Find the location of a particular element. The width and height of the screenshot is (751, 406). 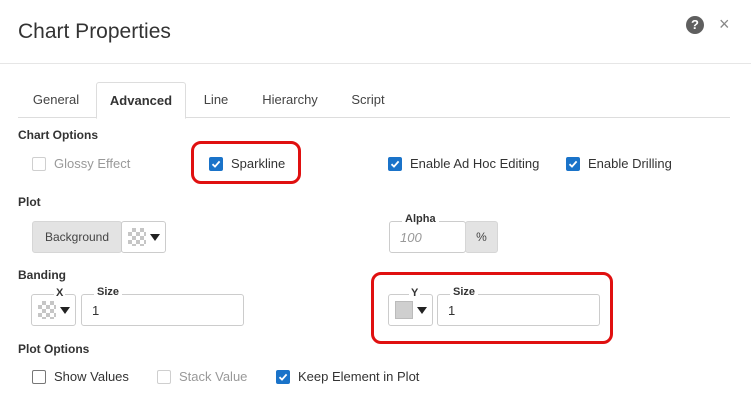

enable-ad-hoc-editing-label: Enable Ad Hoc Editing is located at coordinates (475, 163).